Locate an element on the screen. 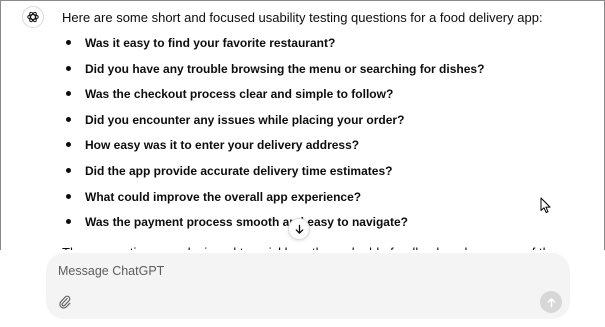 This screenshot has height=327, width=605. paperclip-icon is located at coordinates (65, 302).